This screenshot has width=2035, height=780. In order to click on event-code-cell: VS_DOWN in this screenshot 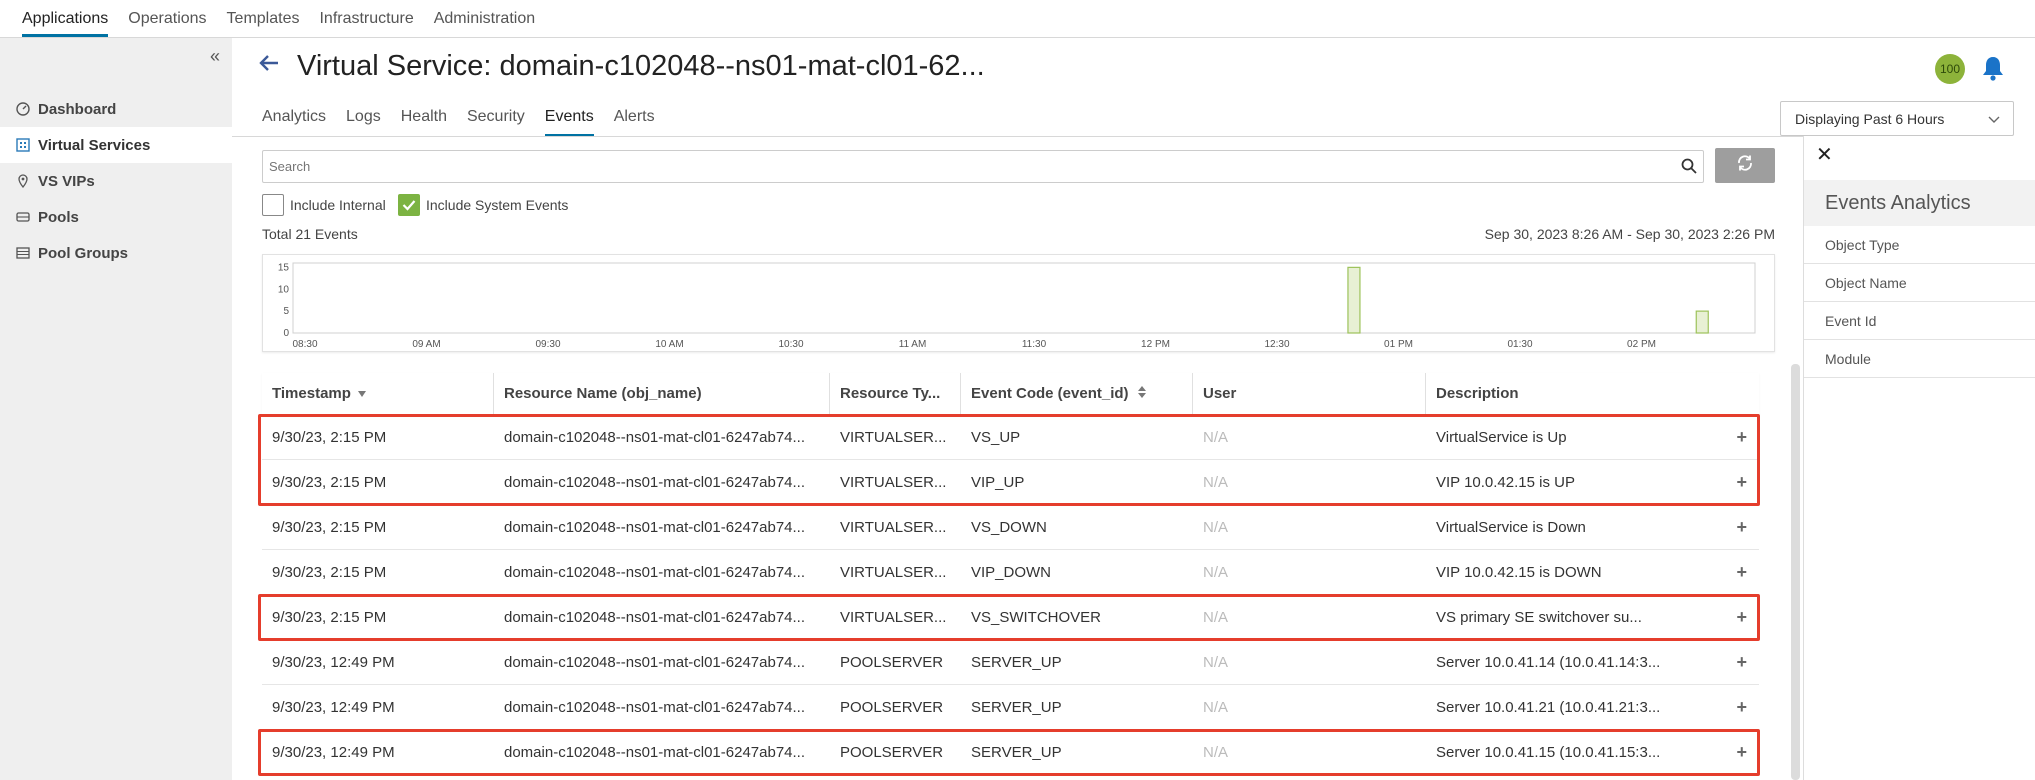, I will do `click(1009, 527)`.